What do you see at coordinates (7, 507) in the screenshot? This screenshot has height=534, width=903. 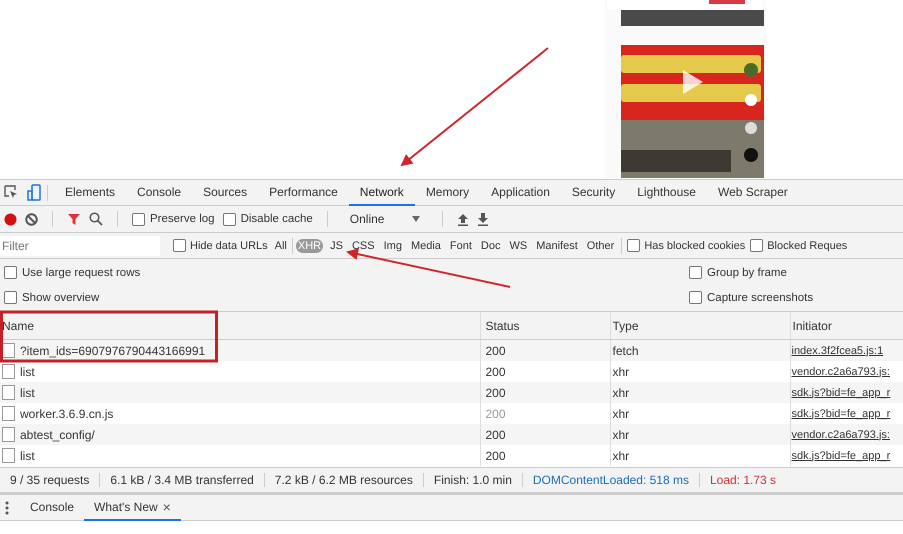 I see `more-icon` at bounding box center [7, 507].